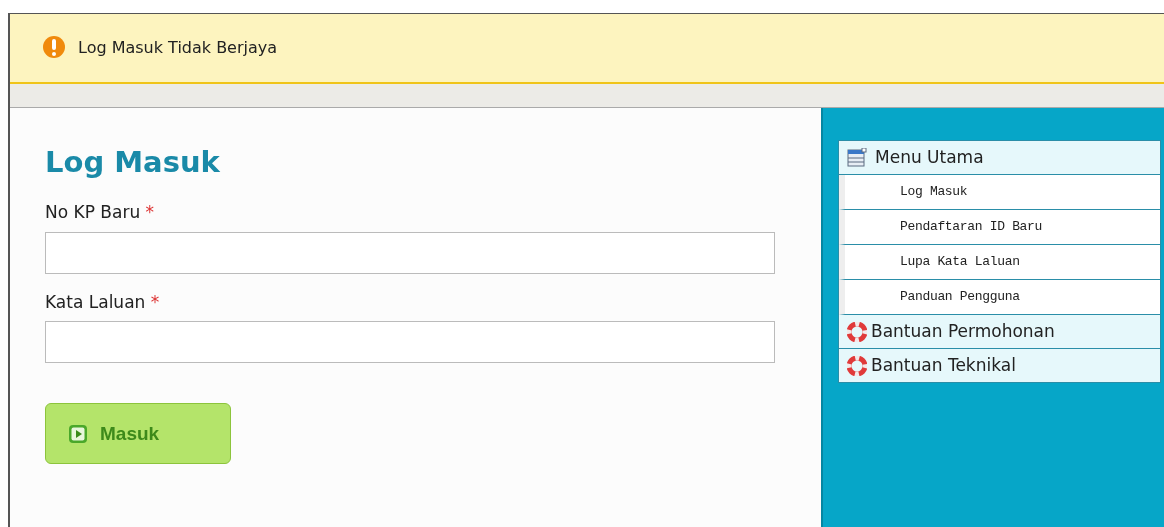 Image resolution: width=1164 pixels, height=527 pixels. Describe the element at coordinates (133, 162) in the screenshot. I see `page-title: Log Masuk` at that location.